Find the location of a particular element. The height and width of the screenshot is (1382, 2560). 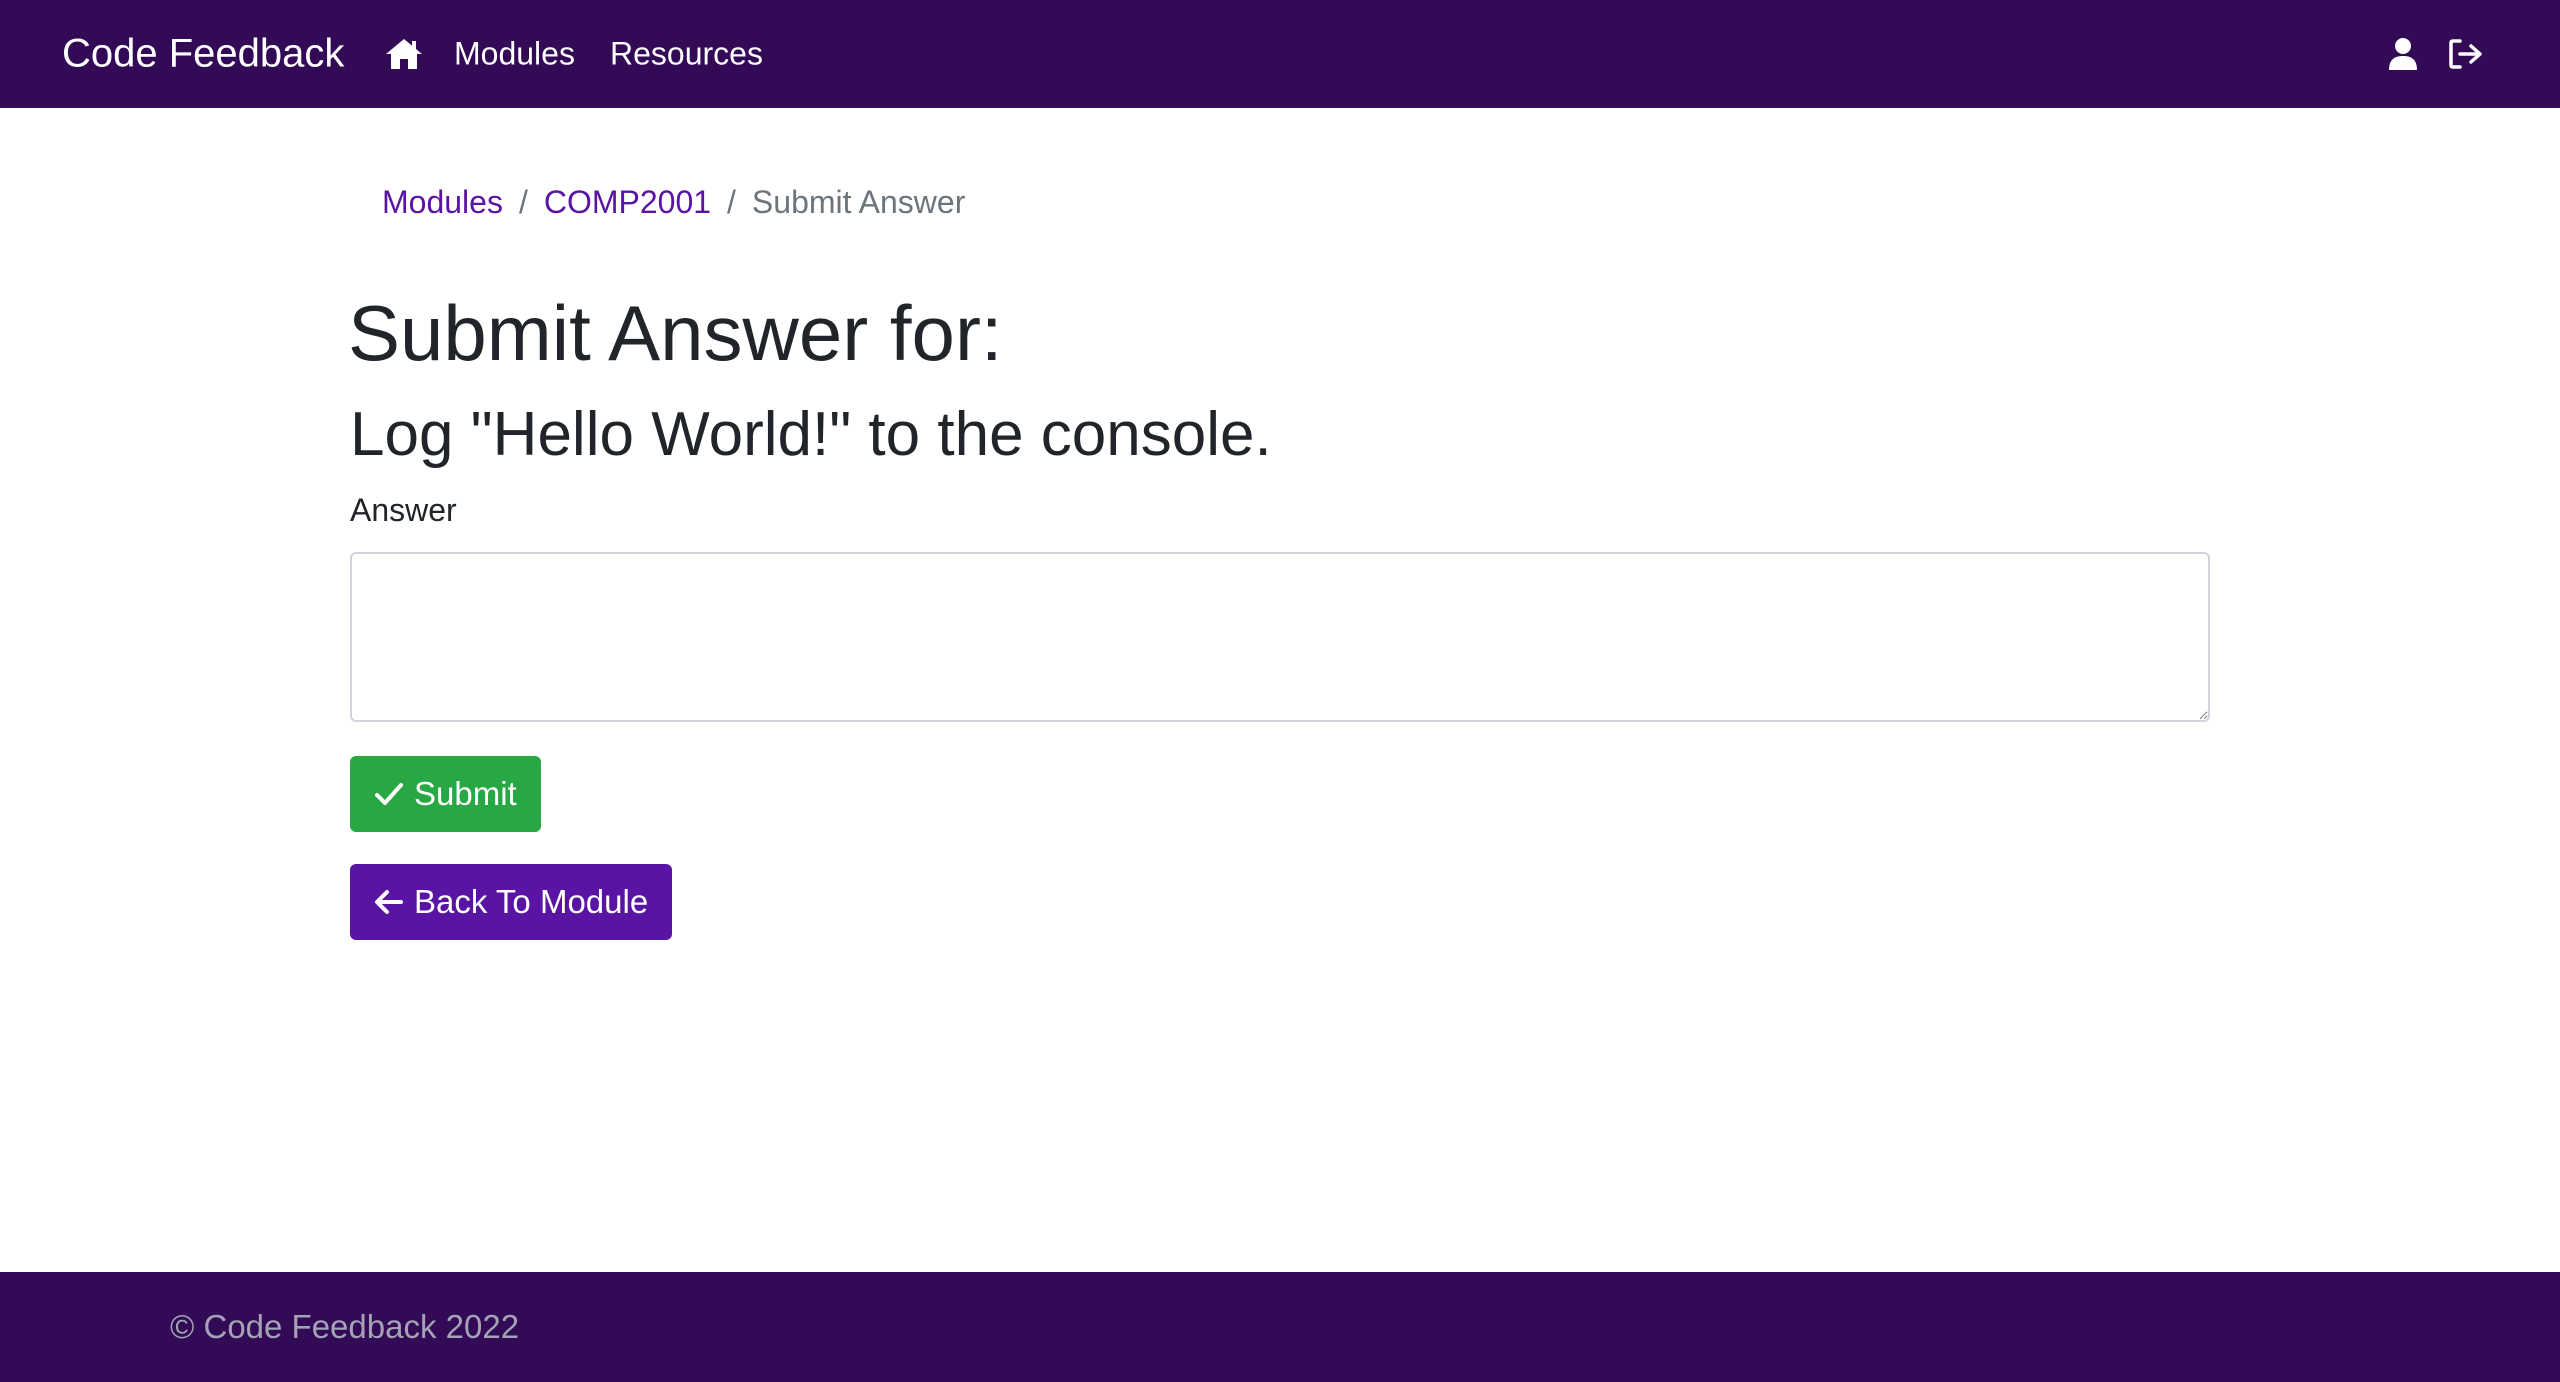

footer-copyright: © Code Feedback 2022 is located at coordinates (345, 1326).